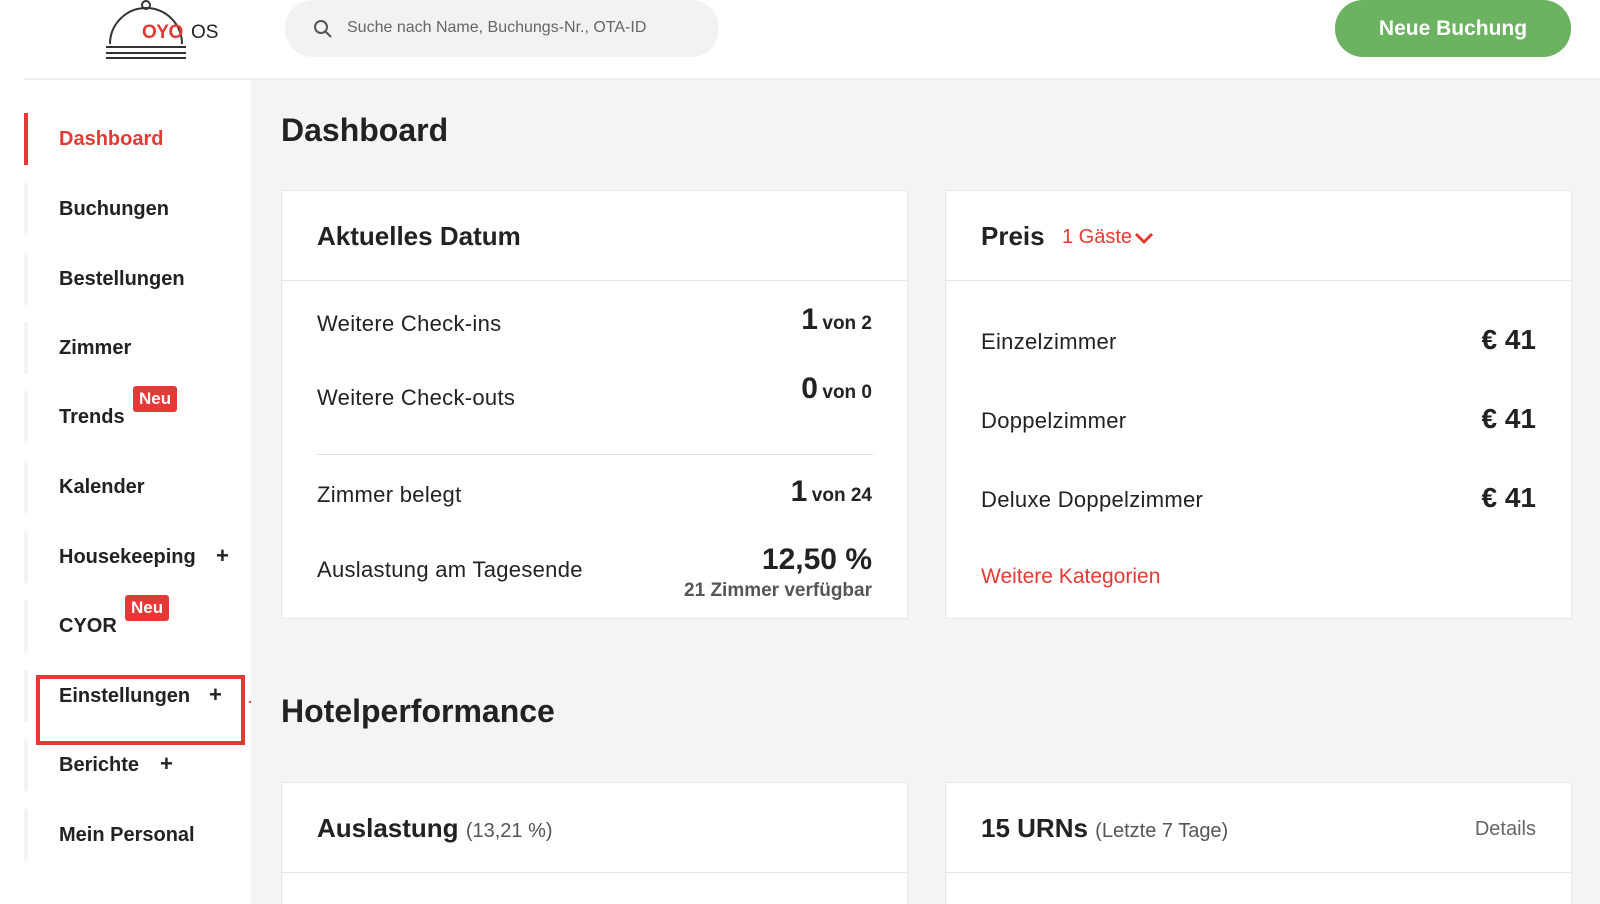 Image resolution: width=1600 pixels, height=904 pixels. I want to click on checkouts-label: Weitere Check-outs, so click(416, 397).